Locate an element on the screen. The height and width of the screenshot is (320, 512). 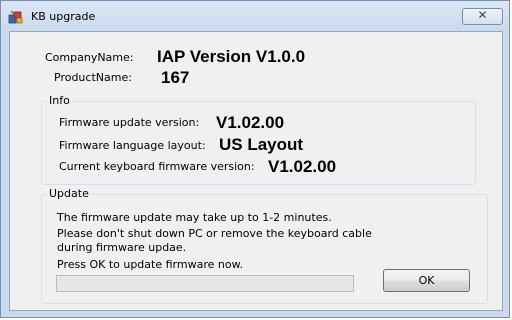
company-name-value: IAP Version V1.0.0 is located at coordinates (231, 56).